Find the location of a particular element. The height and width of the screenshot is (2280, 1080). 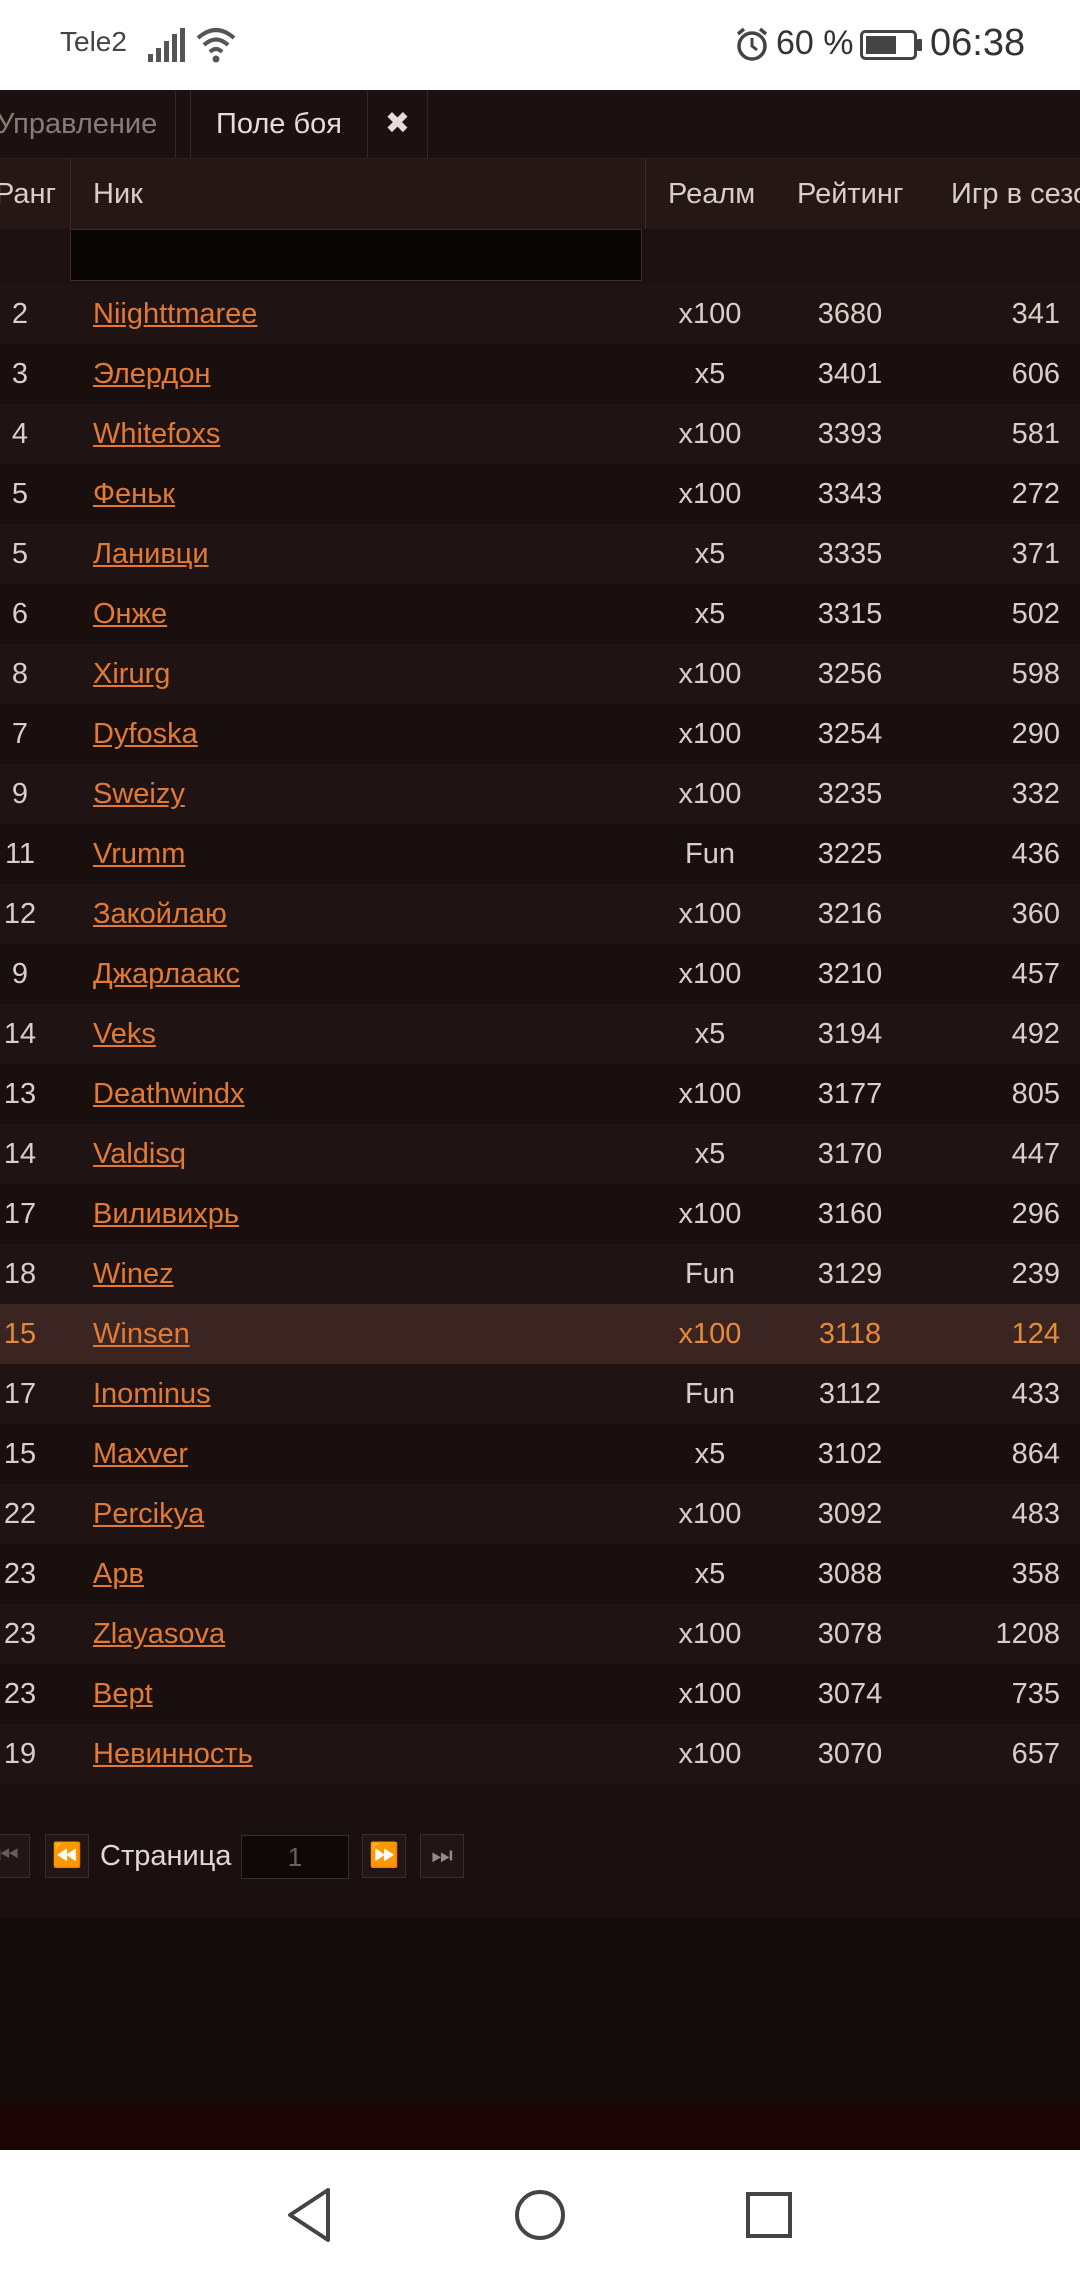

rank-cell: 23 is located at coordinates (20, 1574).